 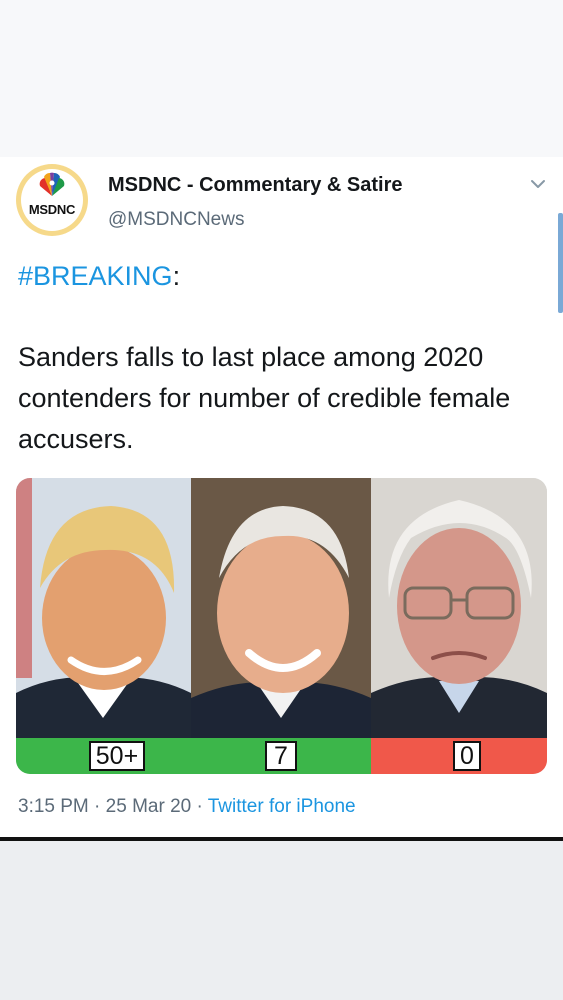 I want to click on score-label-1: 50+, so click(x=117, y=756).